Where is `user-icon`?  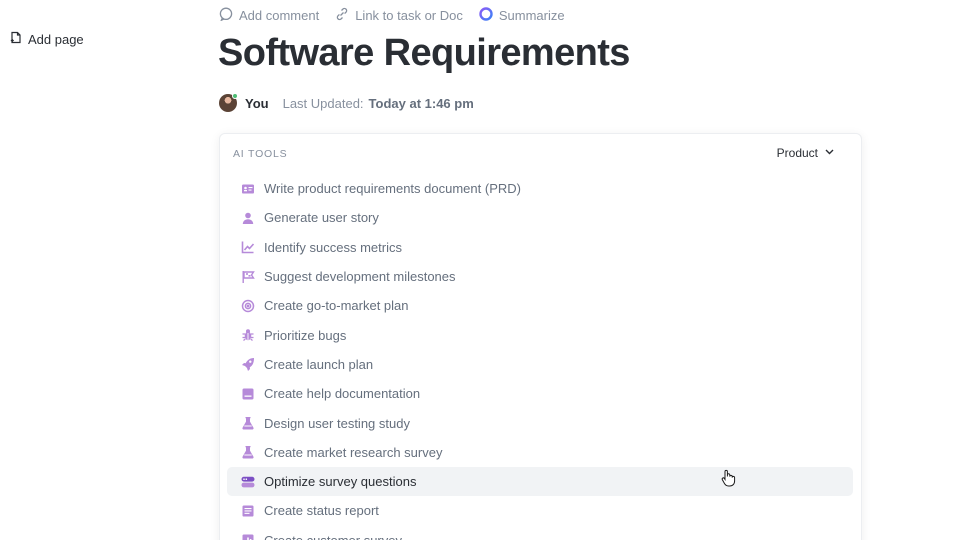 user-icon is located at coordinates (248, 218).